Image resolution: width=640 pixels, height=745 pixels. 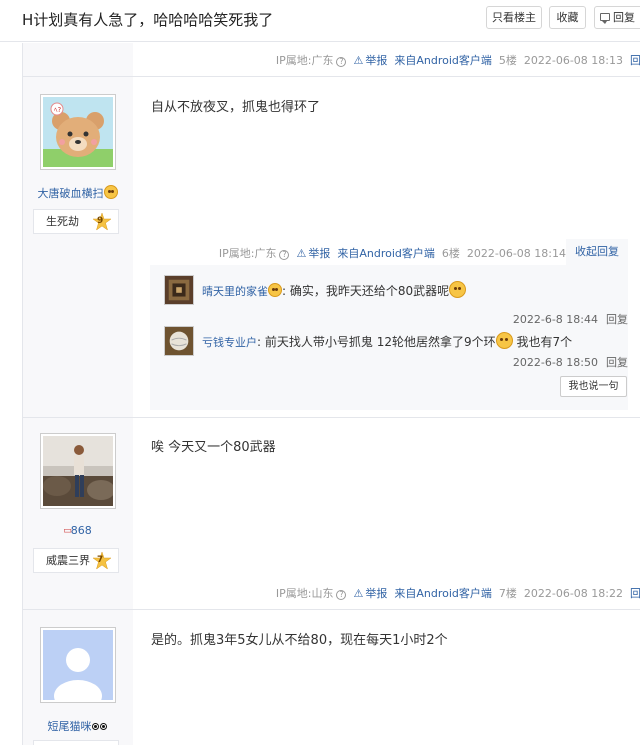 I want to click on reply-button: 回复, so click(x=617, y=17).